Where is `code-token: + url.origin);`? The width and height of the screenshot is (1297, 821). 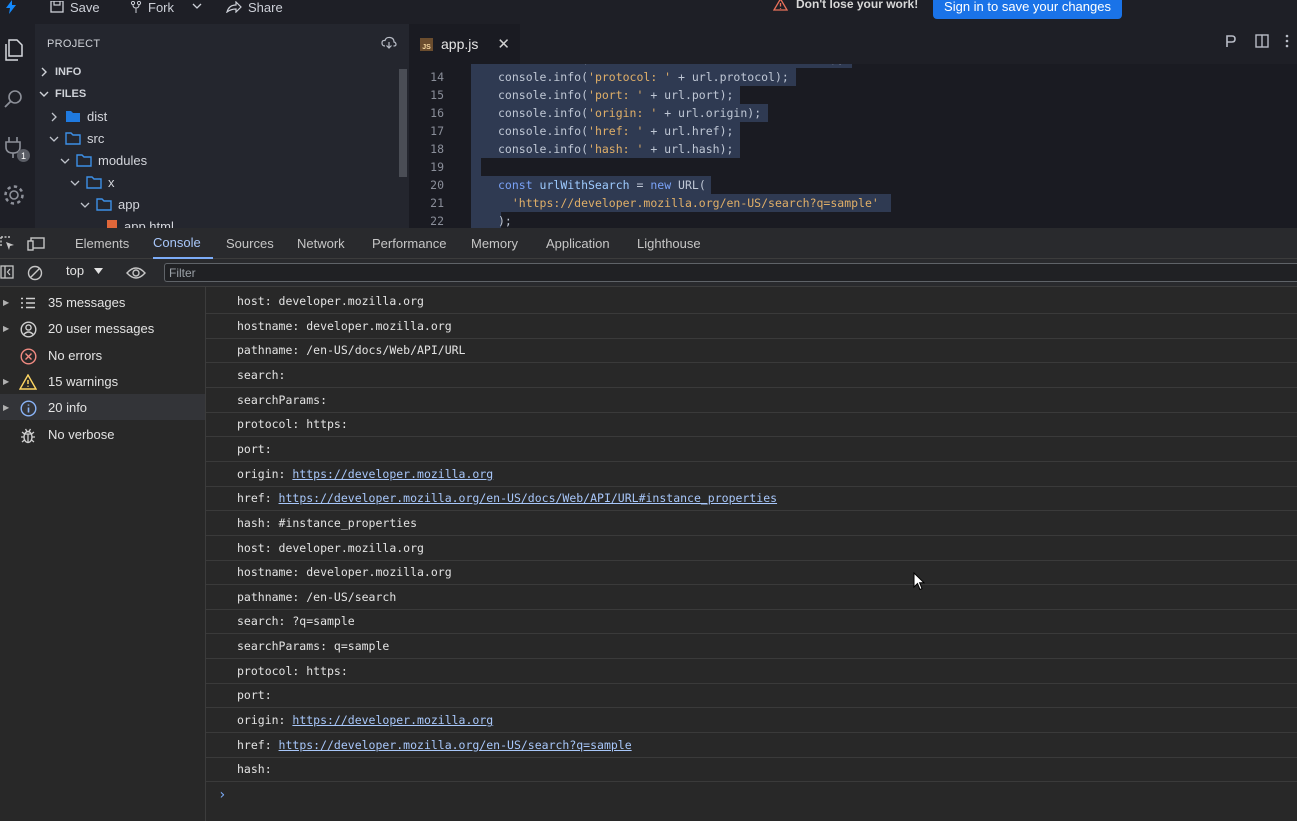
code-token: + url.origin); is located at coordinates (709, 113).